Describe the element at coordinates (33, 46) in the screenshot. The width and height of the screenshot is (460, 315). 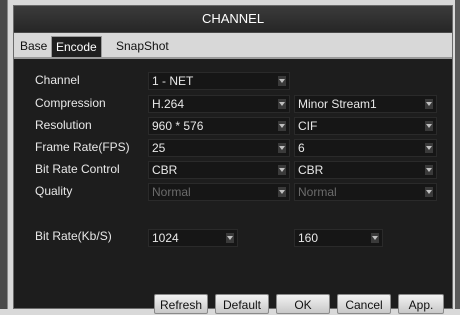
I see `tab-base: Base` at that location.